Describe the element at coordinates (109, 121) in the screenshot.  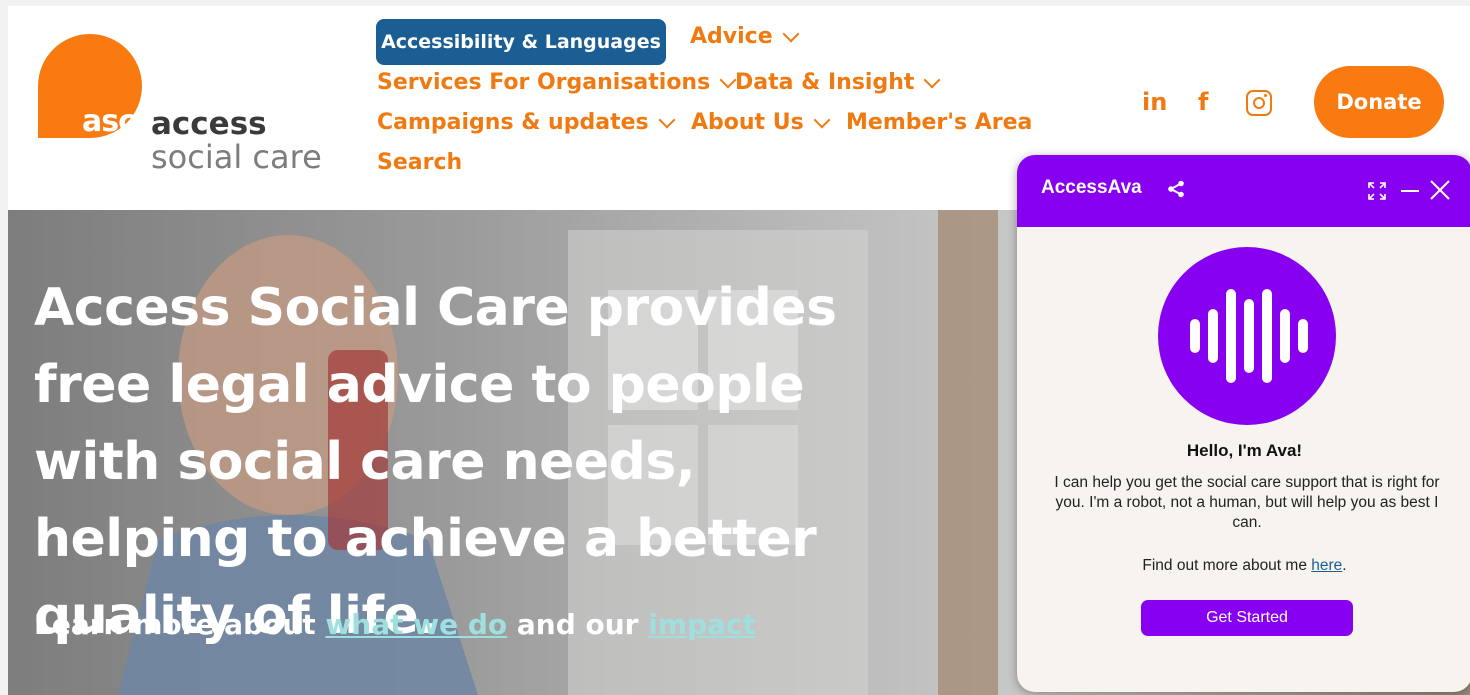
I see `logo-mark: asc` at that location.